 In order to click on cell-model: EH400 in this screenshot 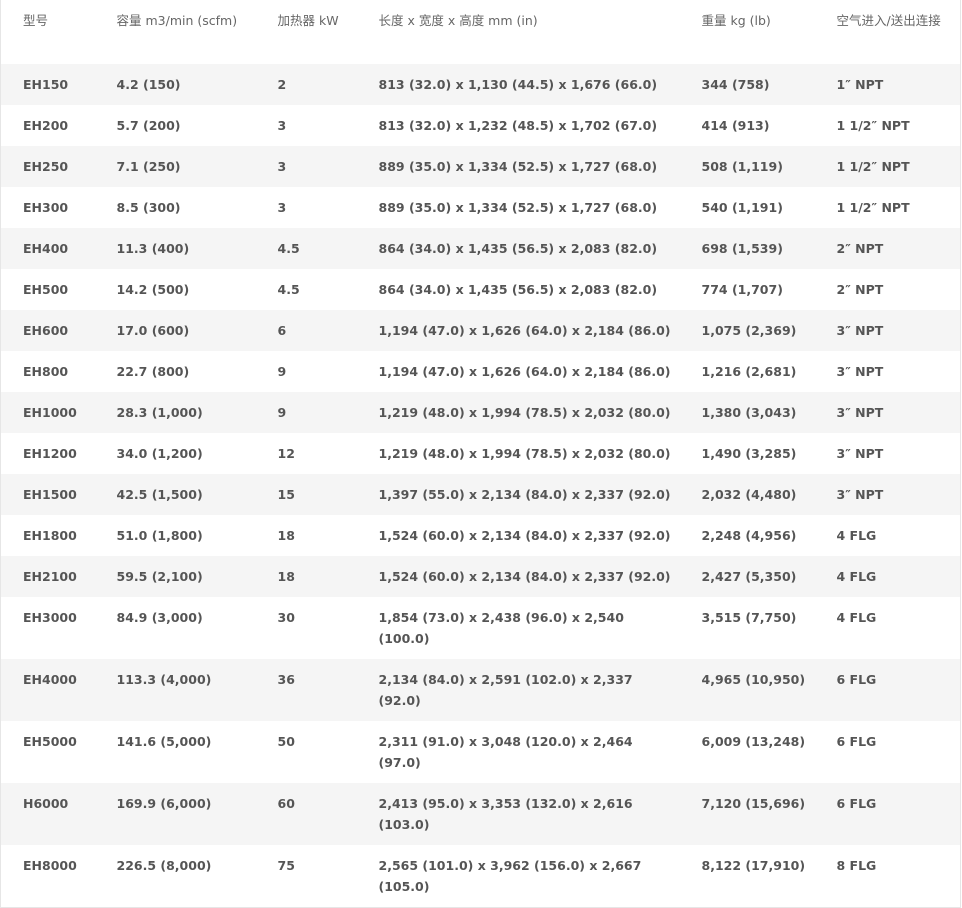, I will do `click(46, 248)`.